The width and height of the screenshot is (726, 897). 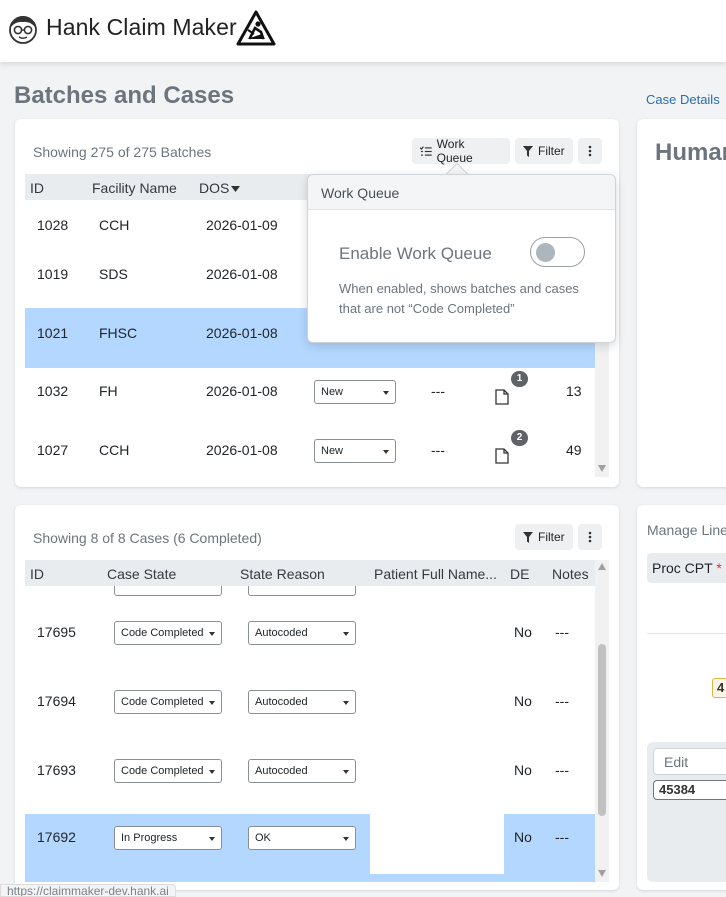 What do you see at coordinates (88, 890) in the screenshot?
I see `status-bar-url: https://claimmaker-dev.hank.ai` at bounding box center [88, 890].